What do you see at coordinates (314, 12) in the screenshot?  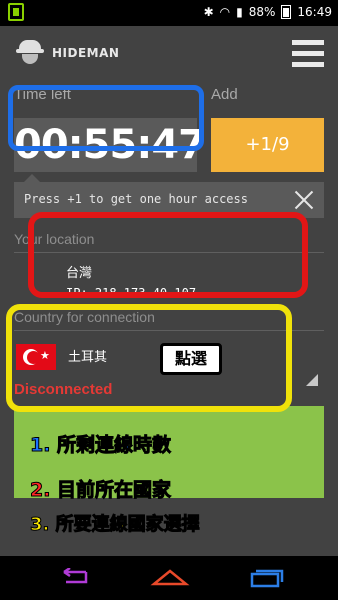 I see `clock: 16:49` at bounding box center [314, 12].